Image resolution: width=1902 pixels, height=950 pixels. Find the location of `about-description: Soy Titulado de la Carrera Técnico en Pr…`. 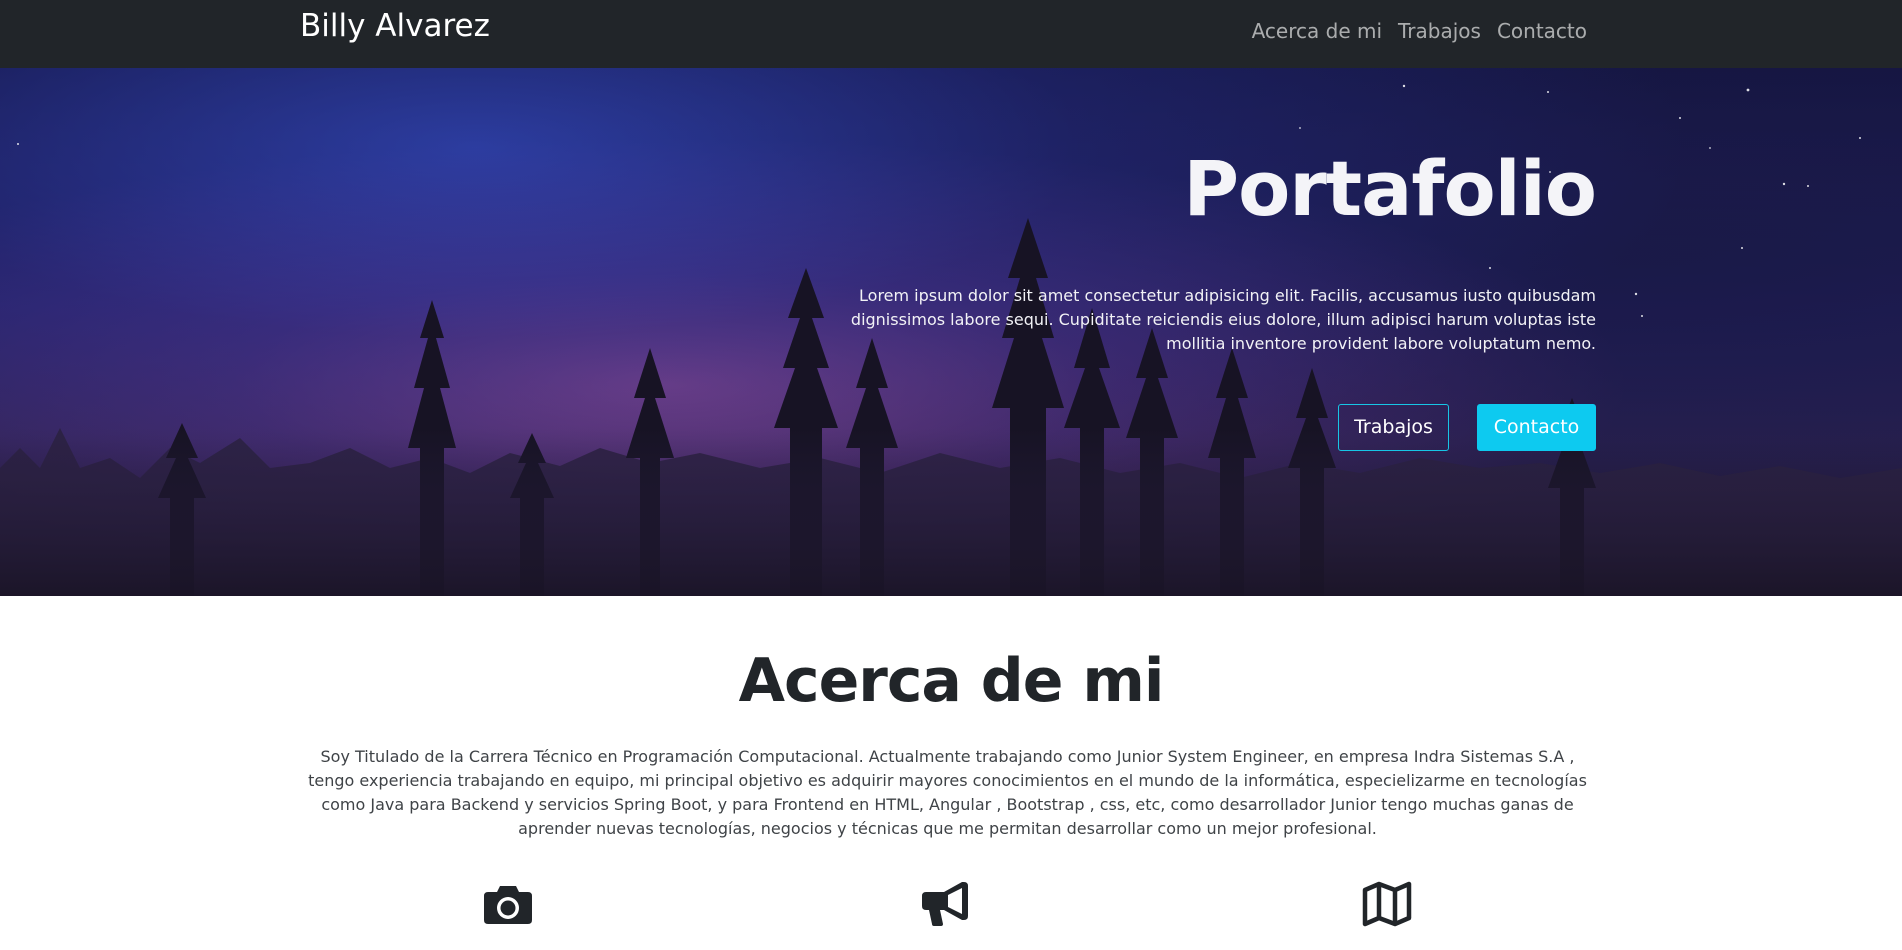

about-description: Soy Titulado de la Carrera Técnico en Pr… is located at coordinates (947, 792).